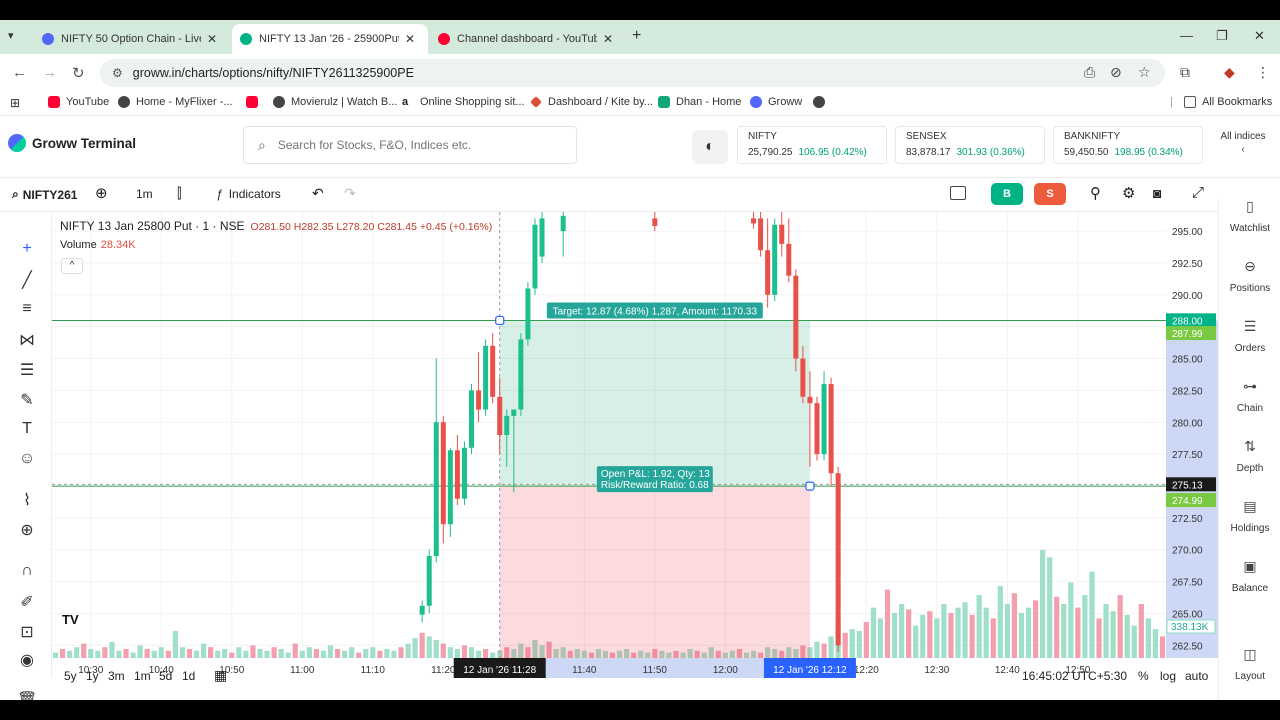 The width and height of the screenshot is (1280, 720). Describe the element at coordinates (117, 73) in the screenshot. I see `site-info-icon: ⚙` at that location.